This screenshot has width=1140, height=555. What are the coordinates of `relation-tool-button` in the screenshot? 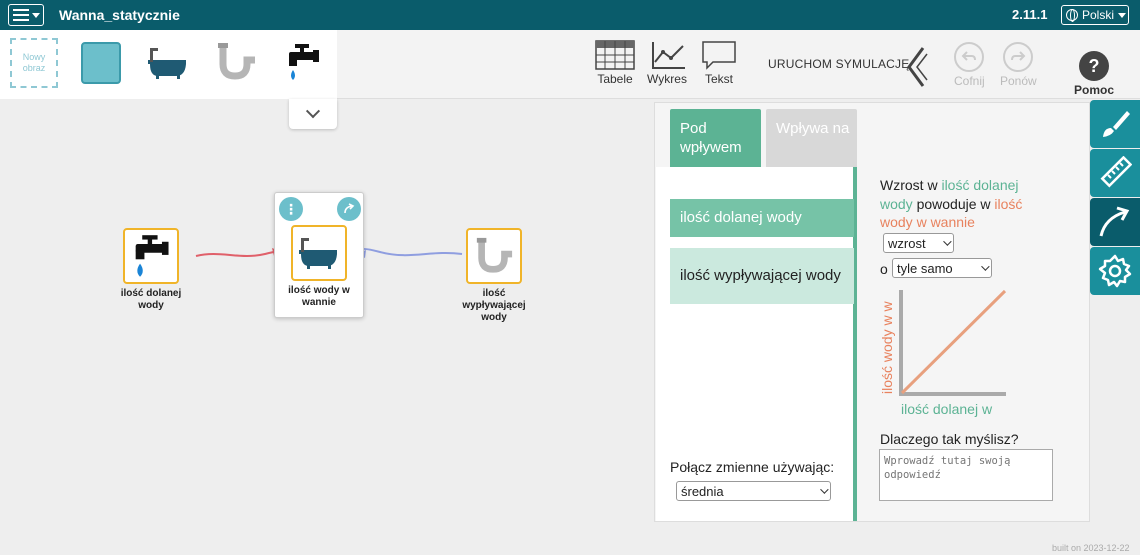 It's located at (1115, 222).